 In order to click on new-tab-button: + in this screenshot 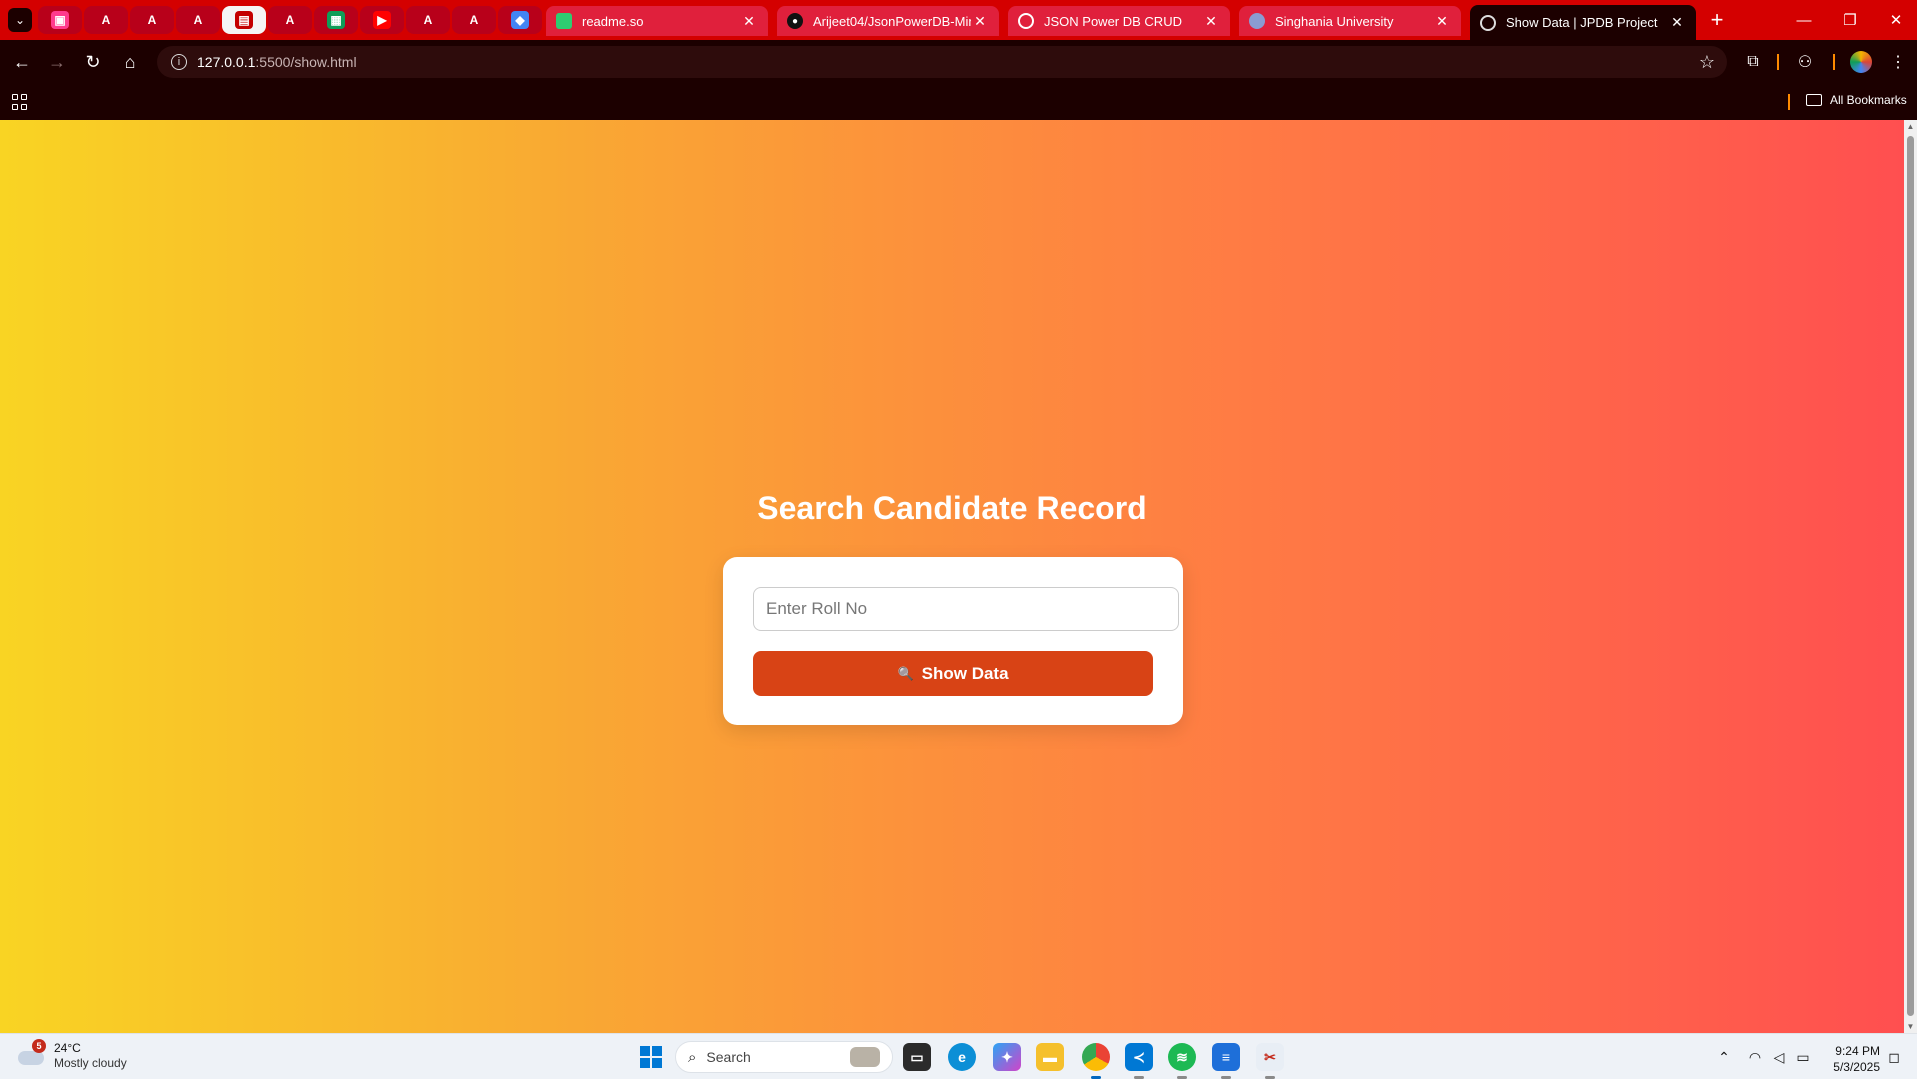, I will do `click(1717, 19)`.